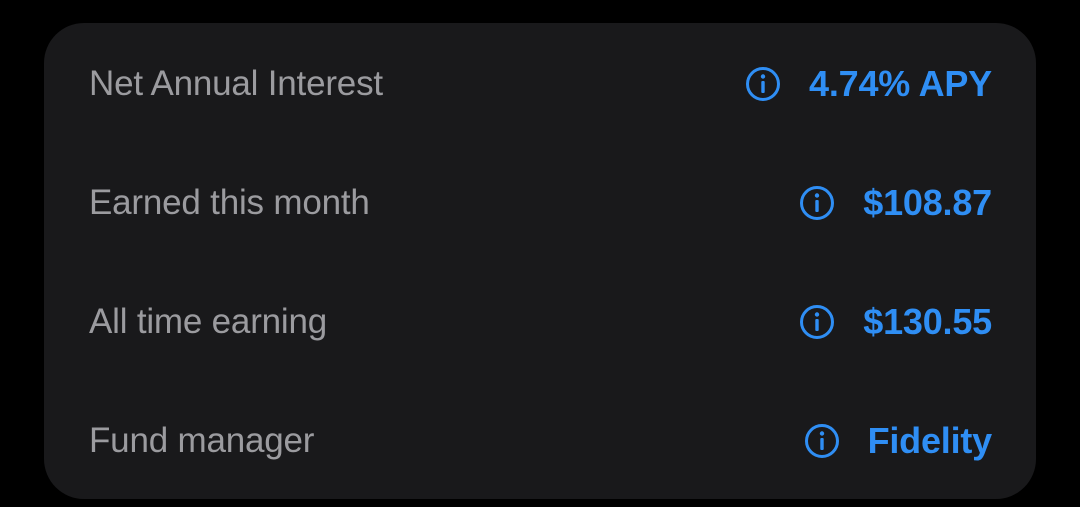 This screenshot has width=1080, height=507. I want to click on all-time-earning-value-group: $130.55, so click(895, 322).